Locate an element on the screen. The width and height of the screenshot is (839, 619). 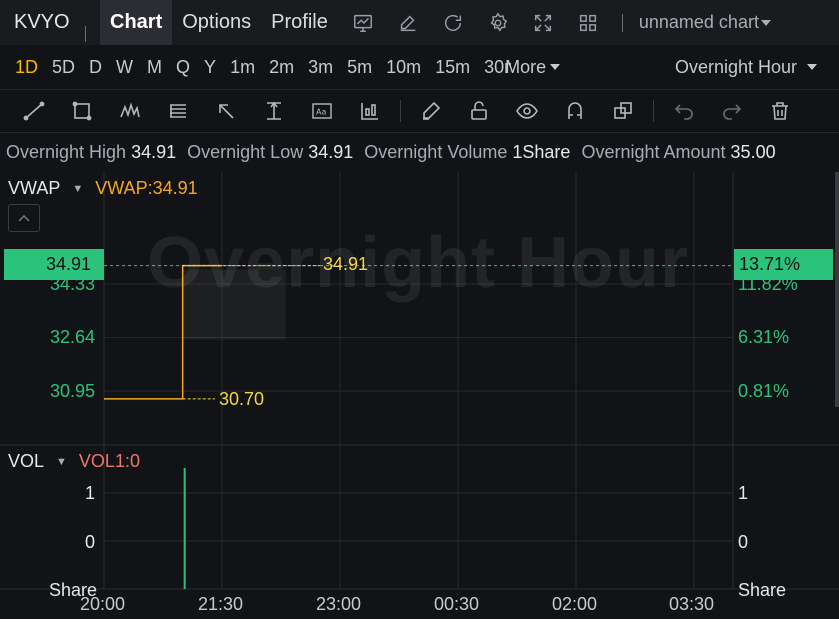
indicator-icon is located at coordinates (370, 111).